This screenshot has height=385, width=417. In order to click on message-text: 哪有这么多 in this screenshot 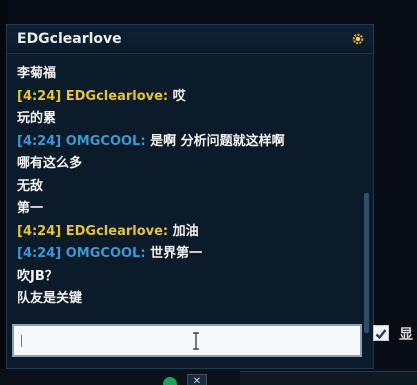, I will do `click(50, 163)`.